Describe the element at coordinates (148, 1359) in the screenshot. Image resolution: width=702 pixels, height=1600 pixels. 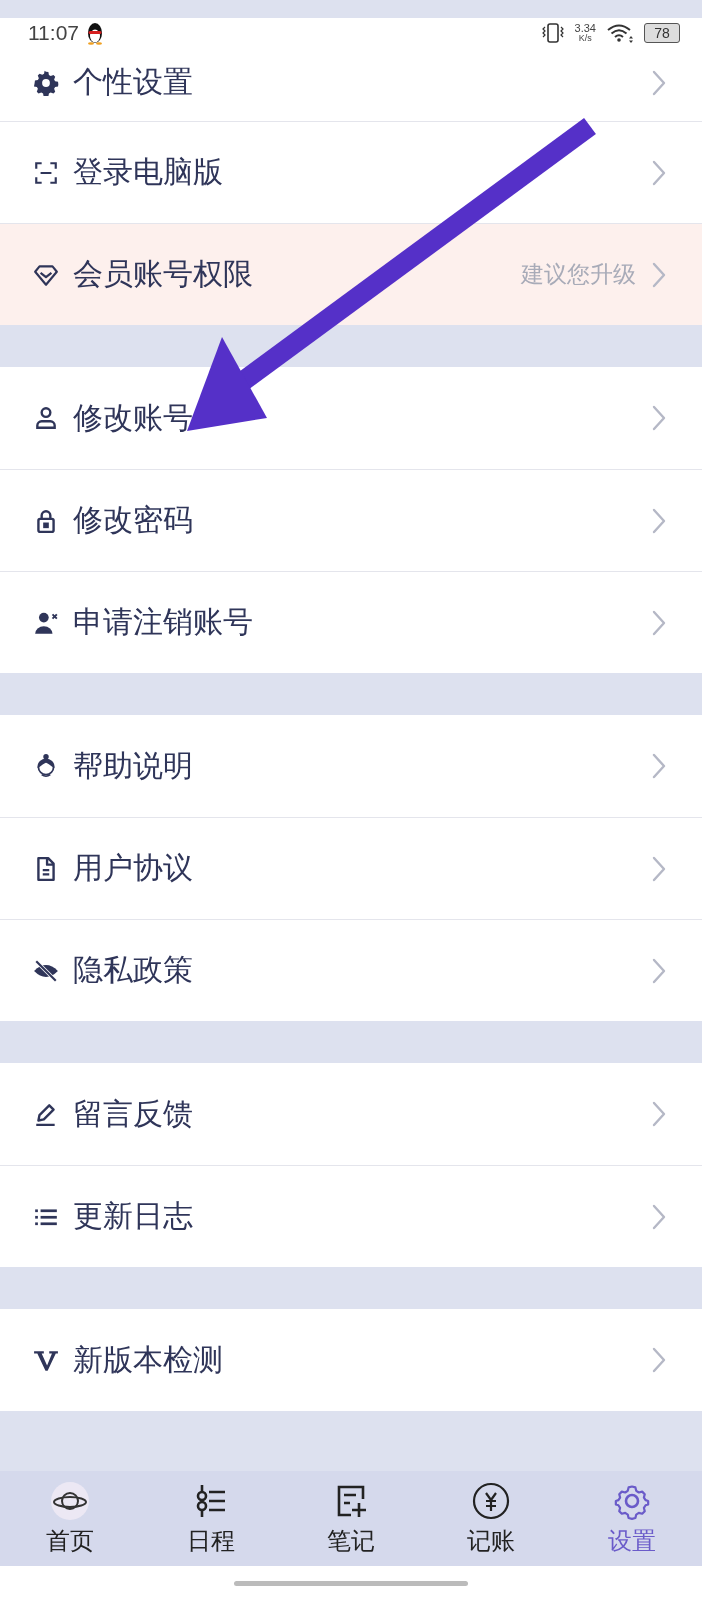
I see `item-label: 新版本检测` at that location.